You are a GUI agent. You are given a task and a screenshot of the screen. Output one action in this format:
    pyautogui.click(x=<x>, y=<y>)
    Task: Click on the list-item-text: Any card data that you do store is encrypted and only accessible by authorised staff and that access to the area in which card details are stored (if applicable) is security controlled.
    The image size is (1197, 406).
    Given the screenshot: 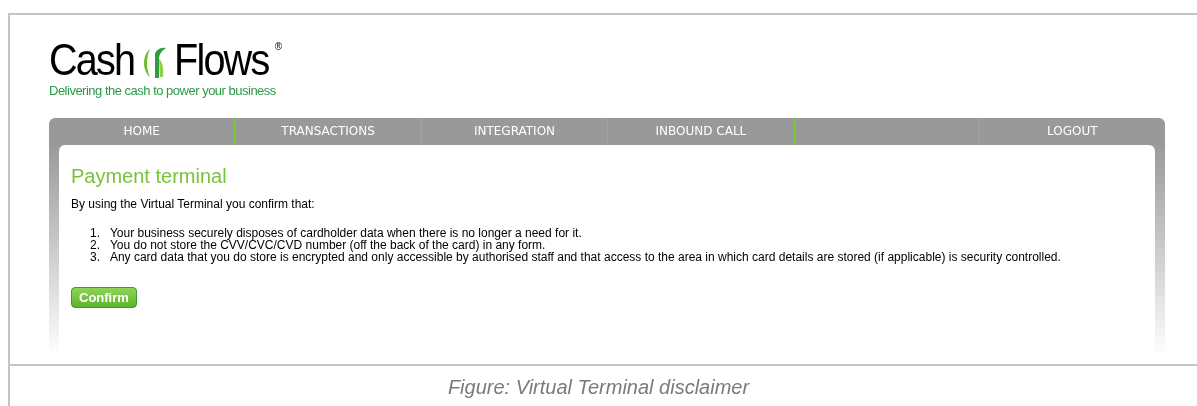 What is the action you would take?
    pyautogui.click(x=585, y=257)
    